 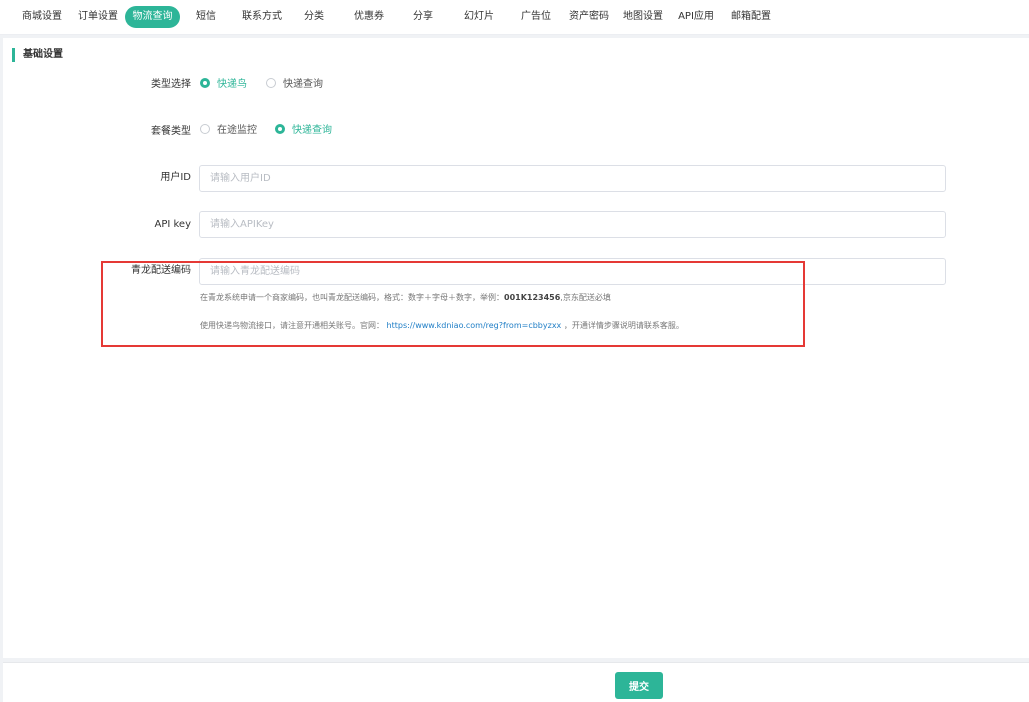 I want to click on tab-slideshow: 幻灯片, so click(x=479, y=17).